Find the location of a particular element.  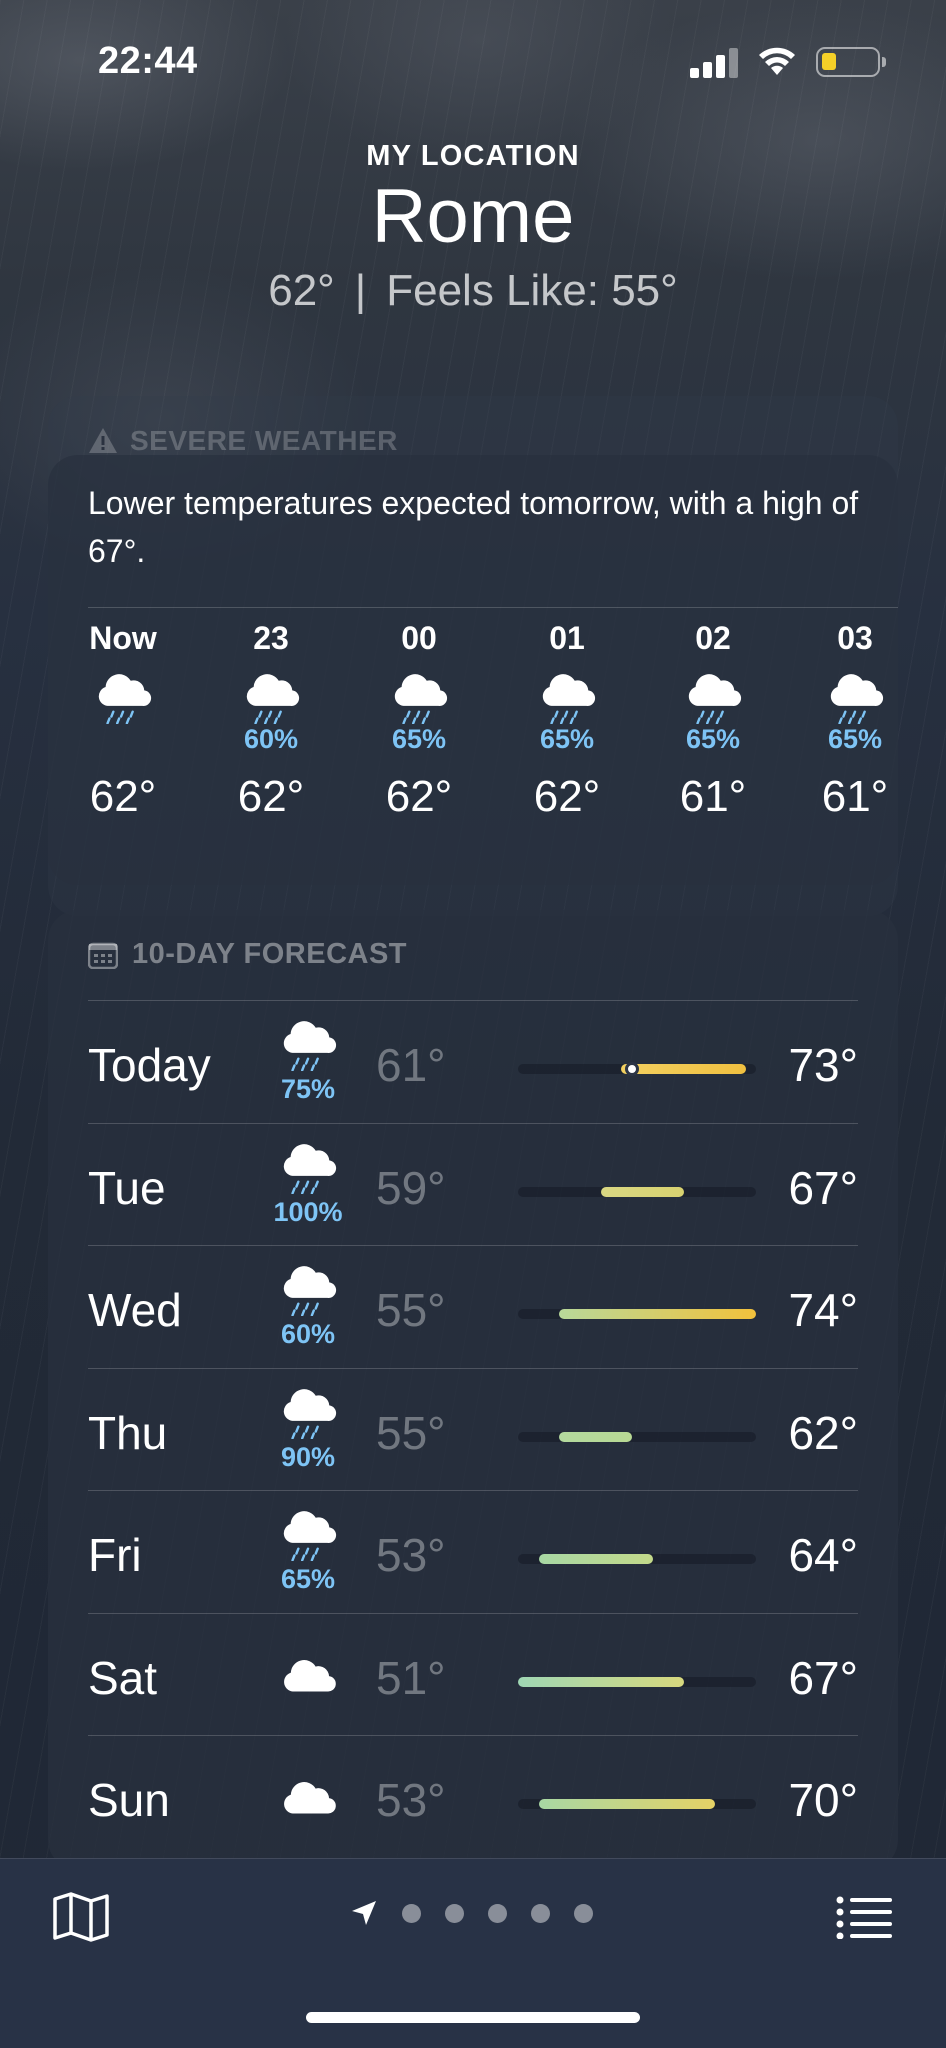

forecast-day: Today is located at coordinates (149, 1065).